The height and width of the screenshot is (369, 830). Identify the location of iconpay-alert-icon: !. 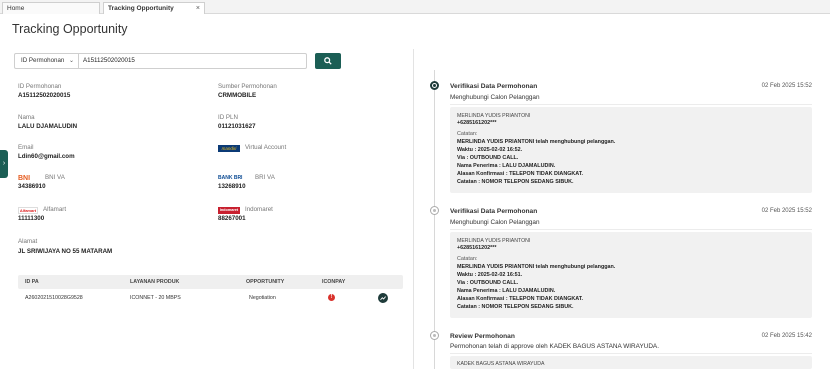
(331, 297).